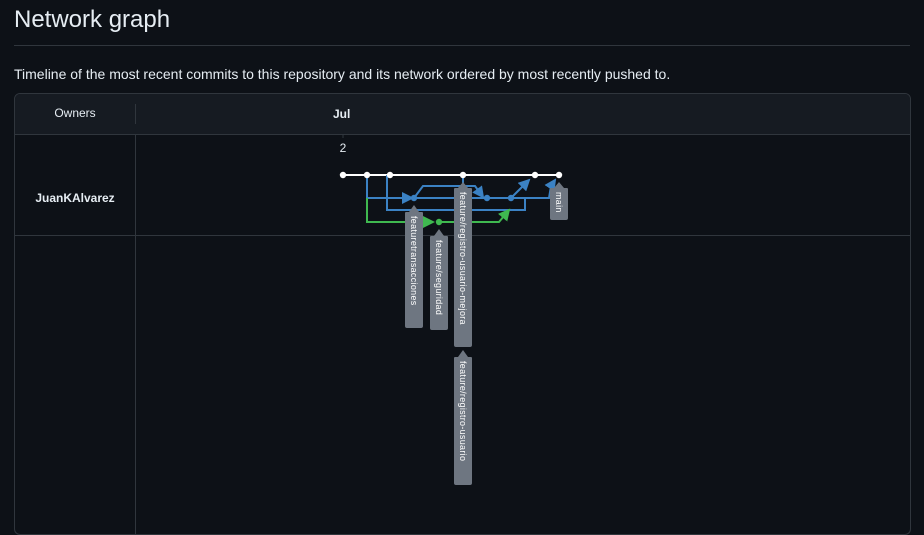 The image size is (924, 535). I want to click on branch-label-text: feature/seguridad, so click(439, 277).